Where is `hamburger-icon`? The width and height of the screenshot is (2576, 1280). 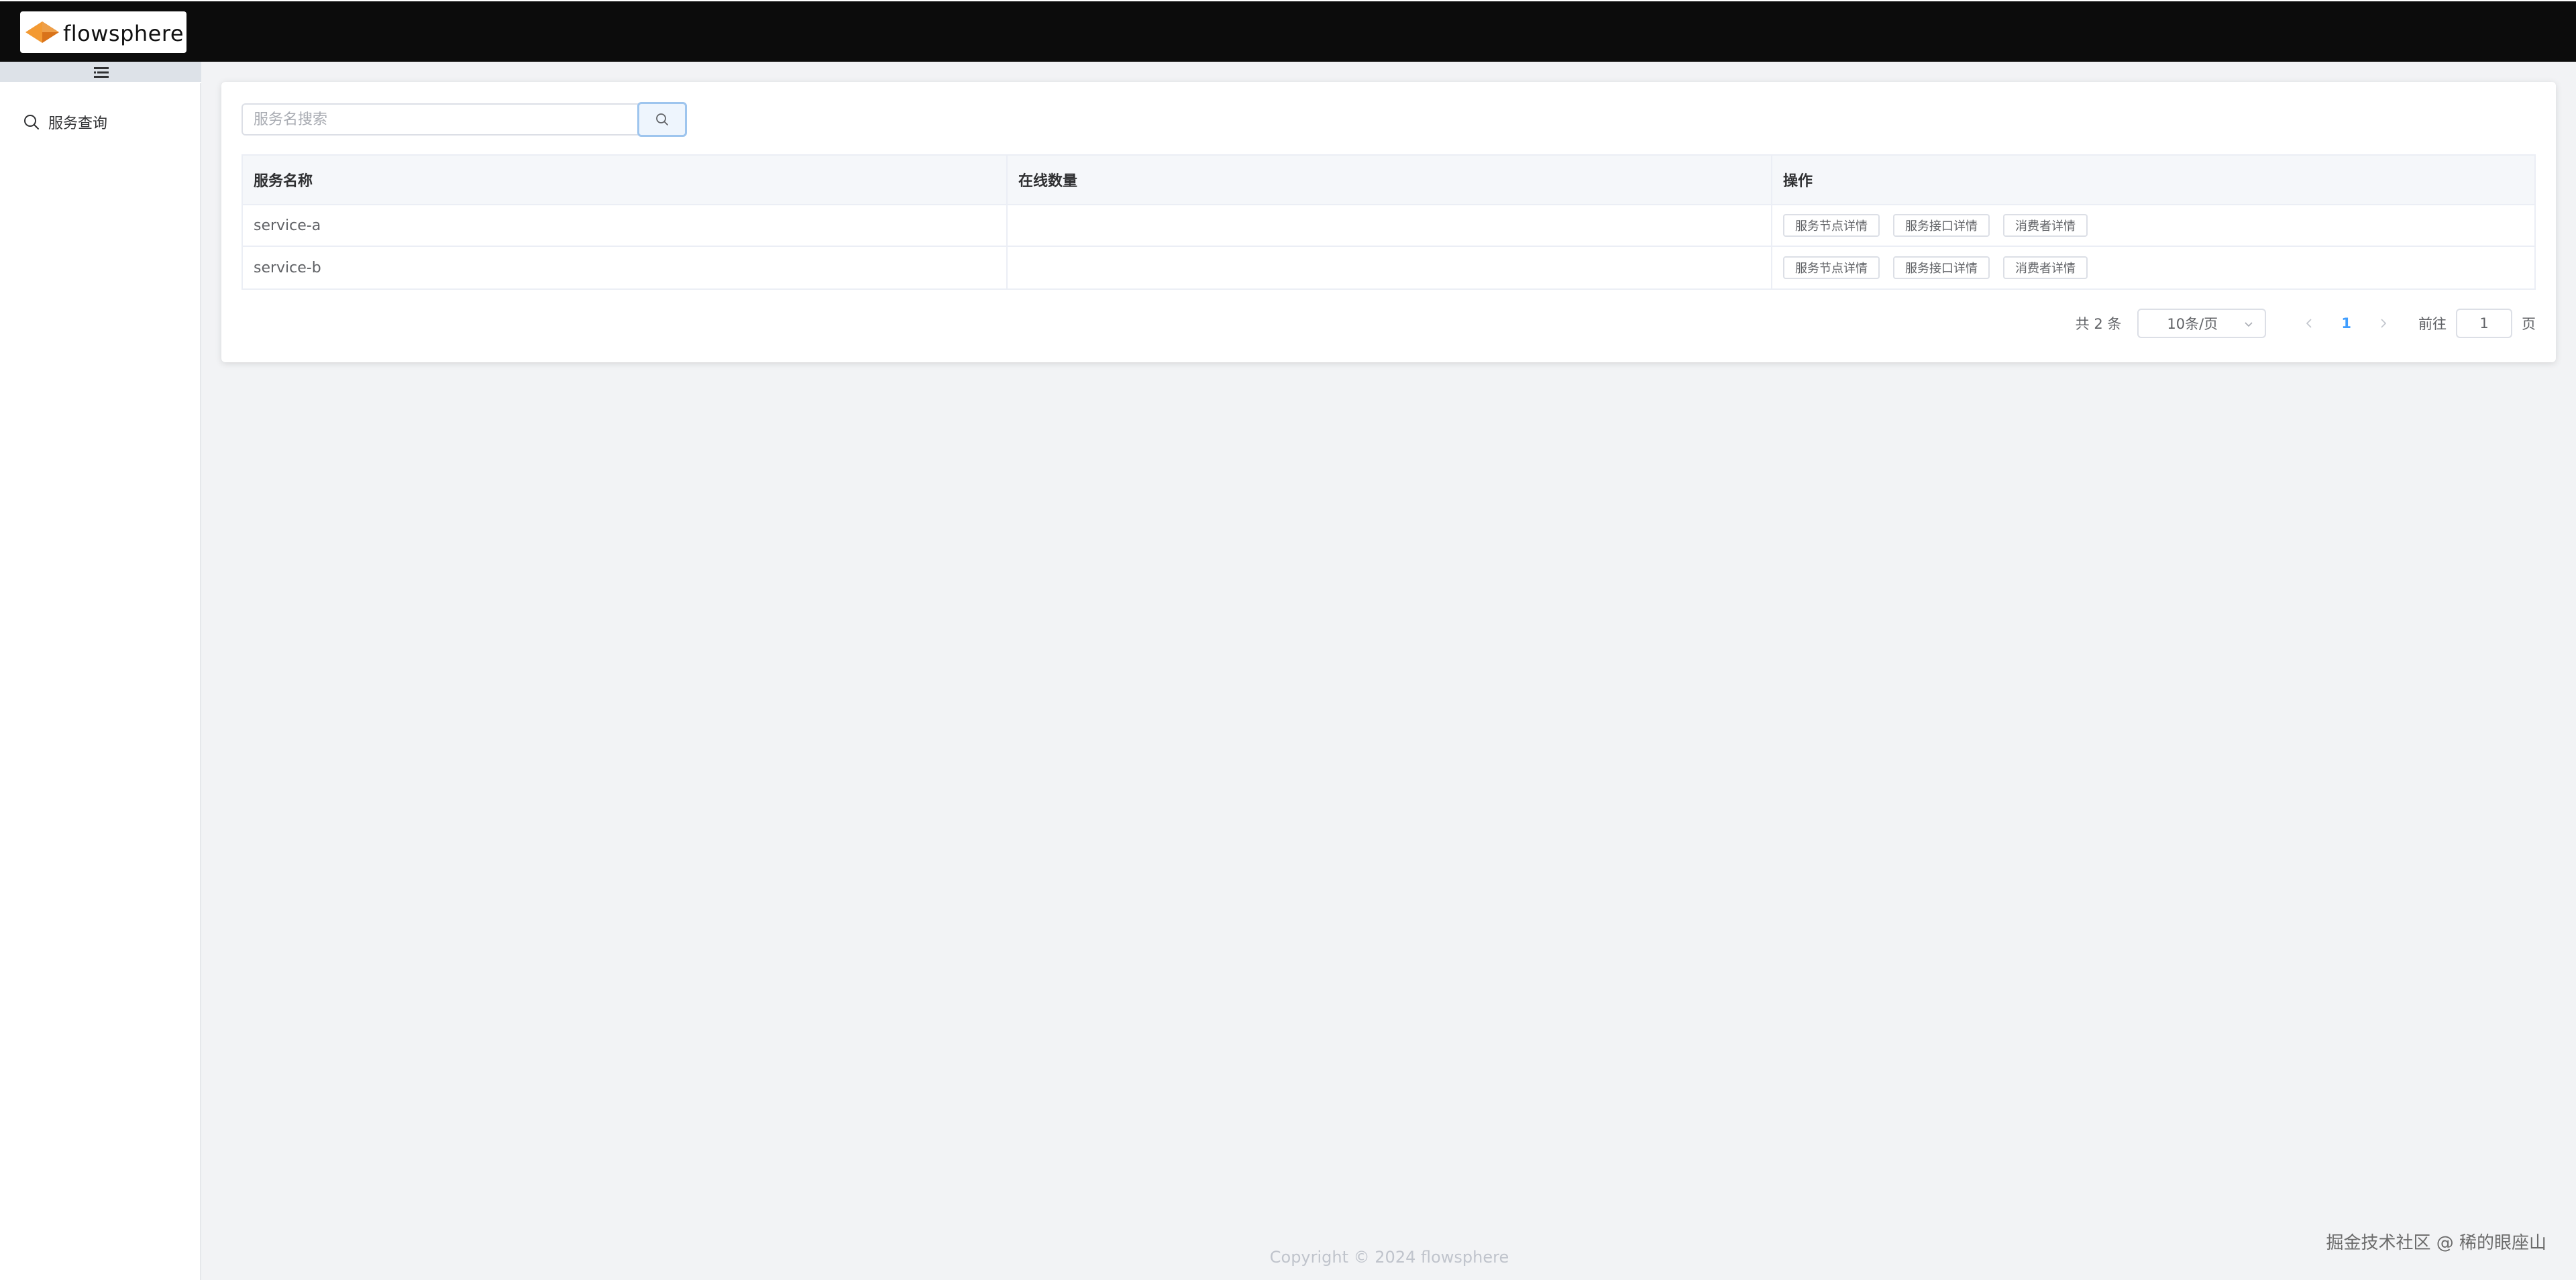 hamburger-icon is located at coordinates (101, 72).